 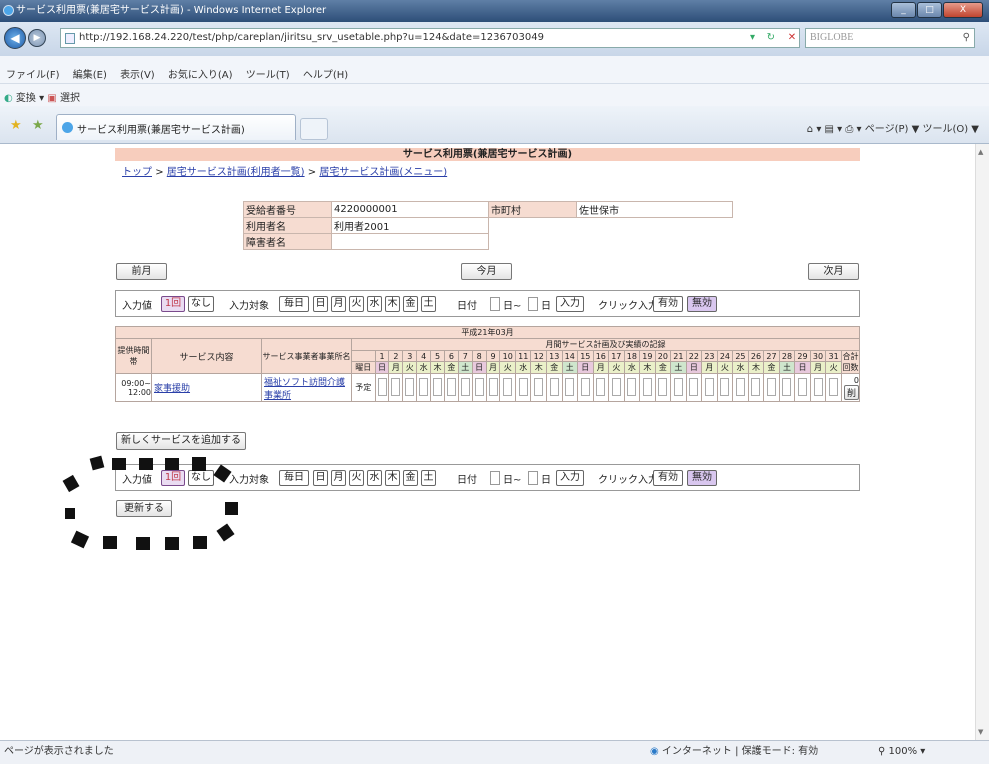 I want to click on add-favorites-icon: ★, so click(x=38, y=125).